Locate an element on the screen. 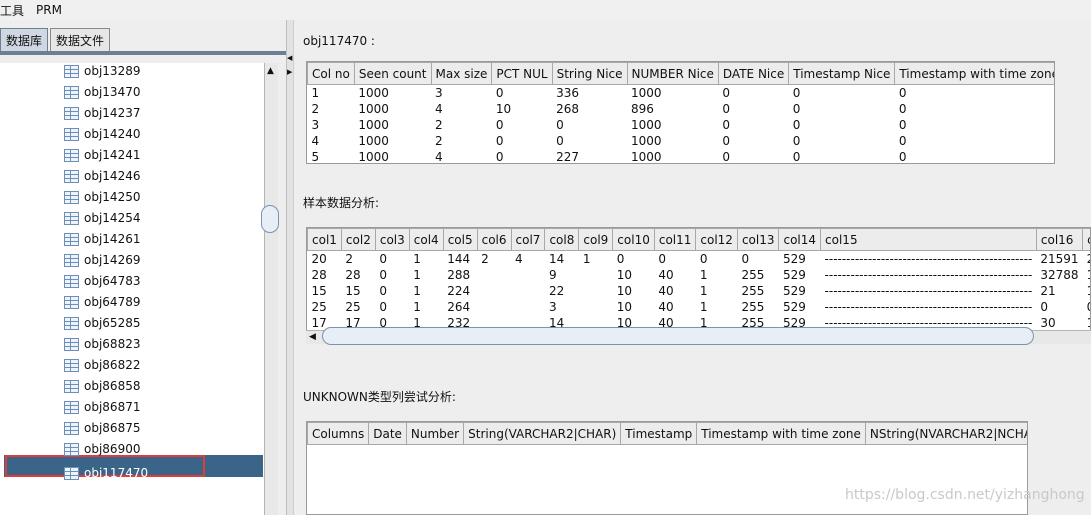 This screenshot has height=515, width=1091. column-header: Max size is located at coordinates (461, 73).